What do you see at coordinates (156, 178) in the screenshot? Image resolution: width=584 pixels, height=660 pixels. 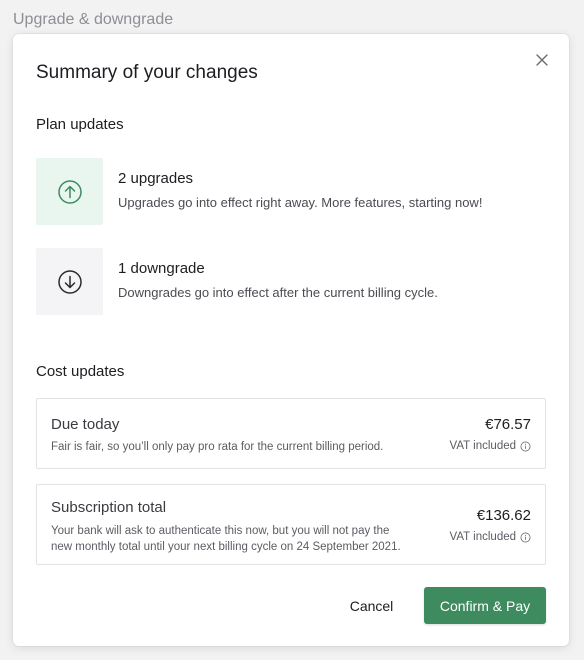 I see `upgrade-heading: 2 upgrades` at bounding box center [156, 178].